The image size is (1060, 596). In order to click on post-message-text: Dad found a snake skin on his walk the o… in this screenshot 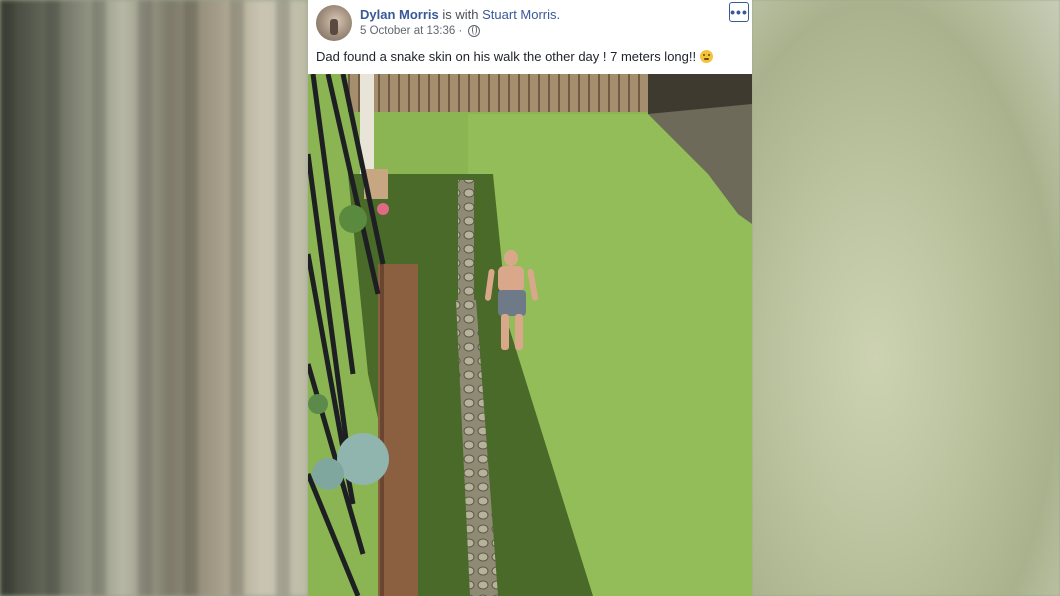, I will do `click(506, 56)`.